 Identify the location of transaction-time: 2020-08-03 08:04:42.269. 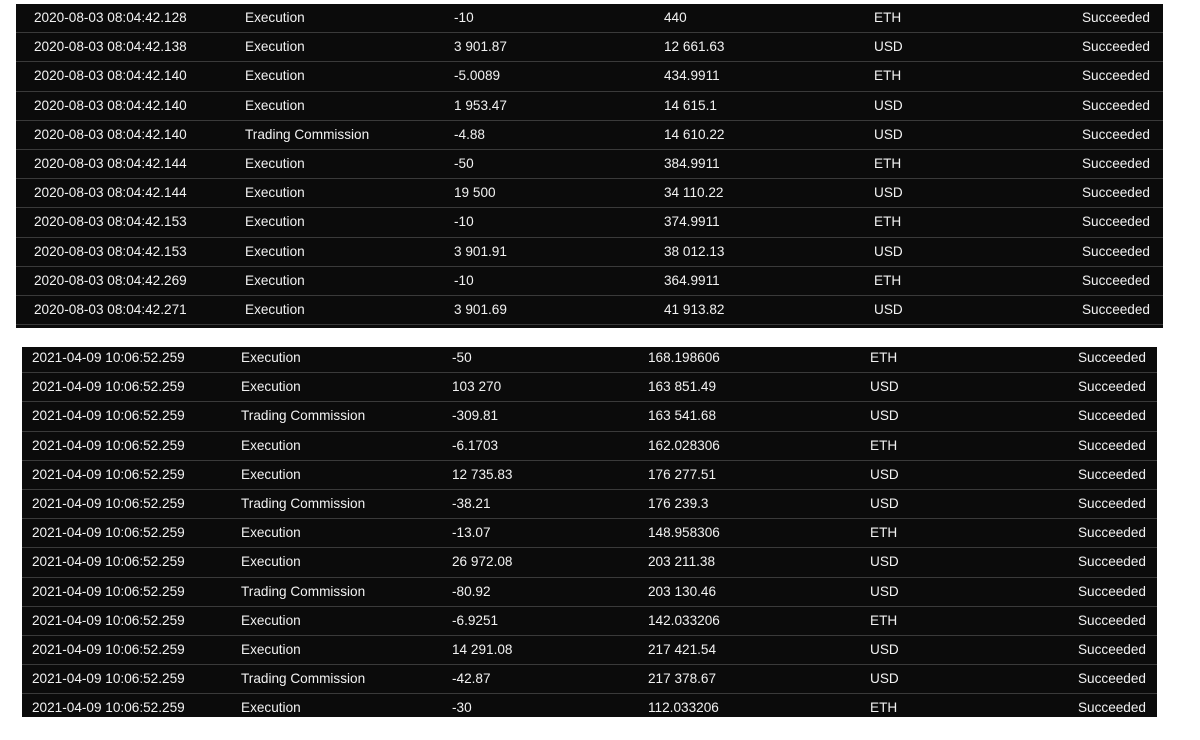
(110, 280).